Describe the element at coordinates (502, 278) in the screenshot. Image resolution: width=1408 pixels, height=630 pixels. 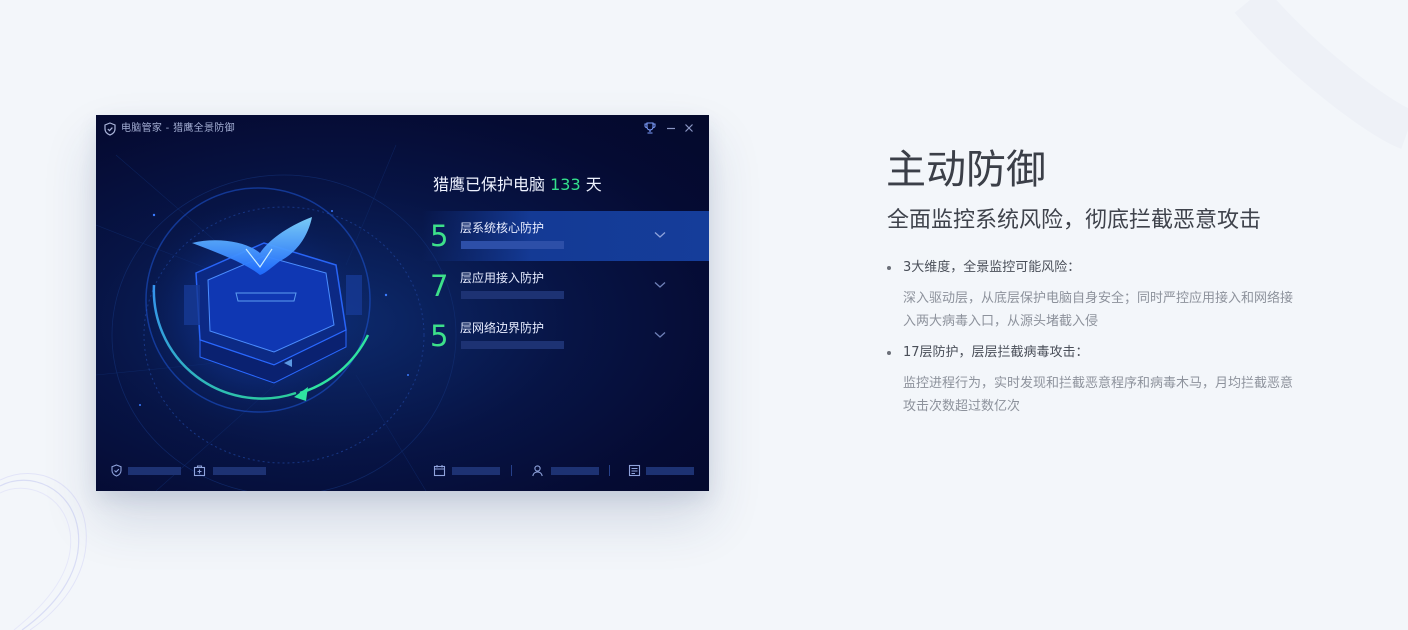
I see `layer-label: 层应用接入防护` at that location.